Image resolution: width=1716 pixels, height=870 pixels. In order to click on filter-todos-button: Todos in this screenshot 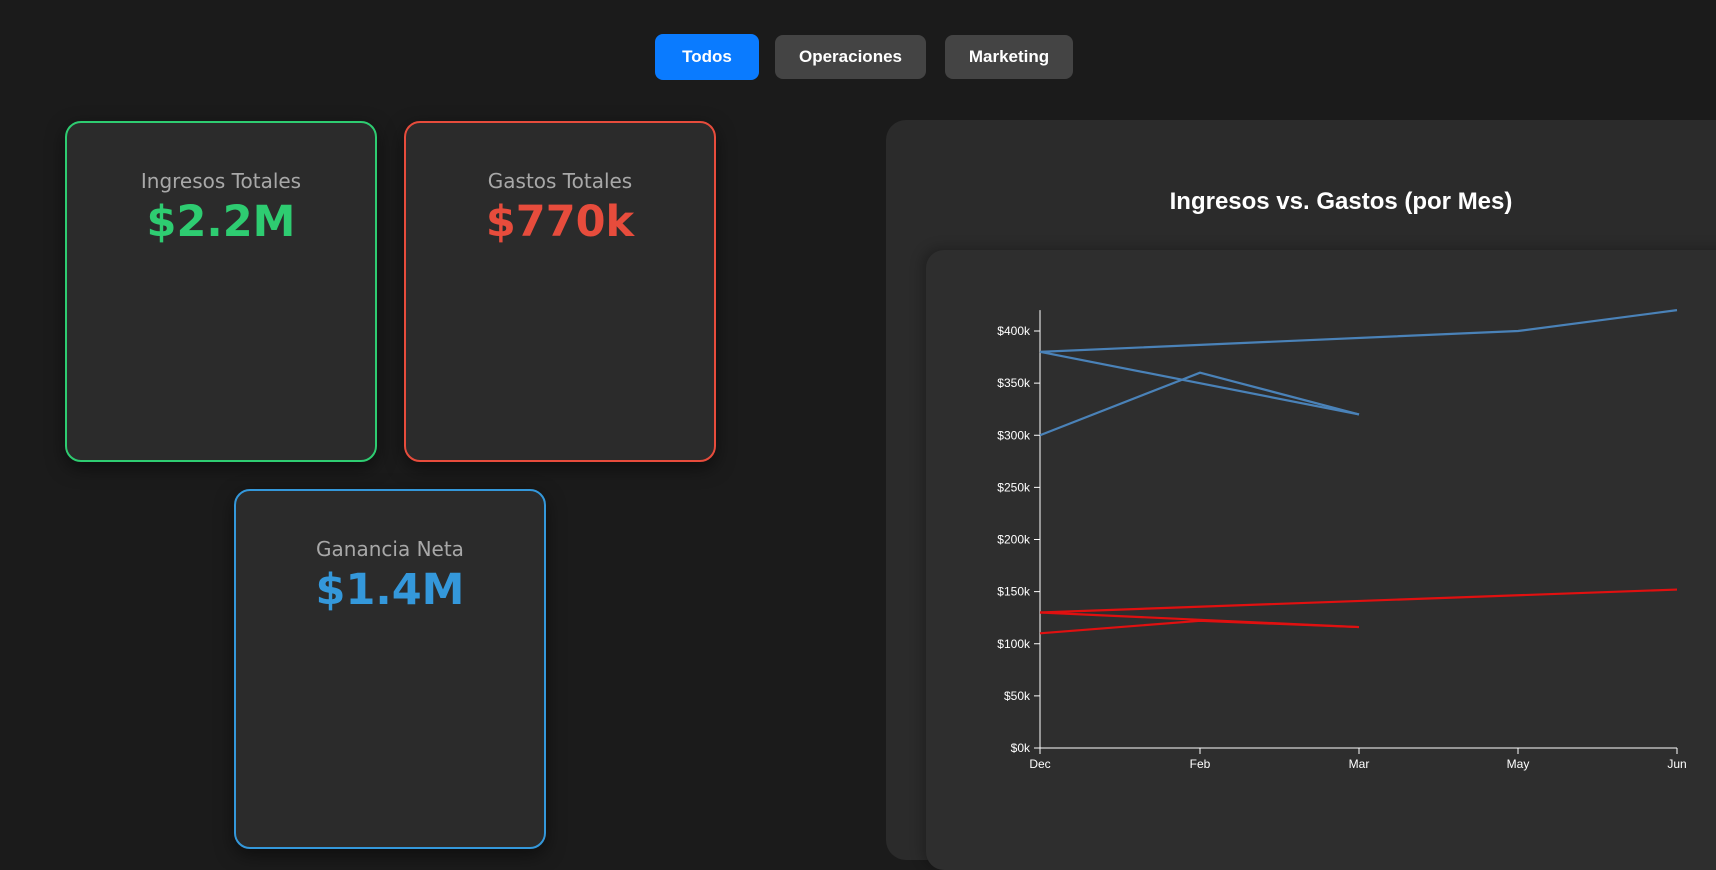, I will do `click(707, 57)`.